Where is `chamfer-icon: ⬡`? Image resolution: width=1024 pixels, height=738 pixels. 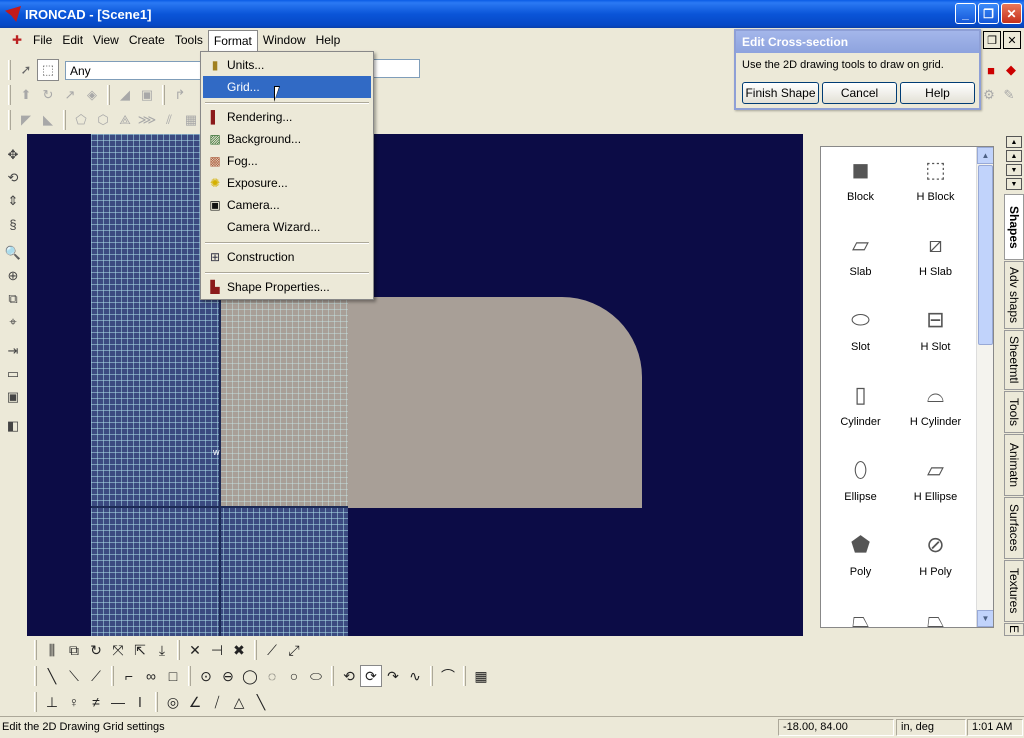 chamfer-icon: ⬡ is located at coordinates (103, 120).